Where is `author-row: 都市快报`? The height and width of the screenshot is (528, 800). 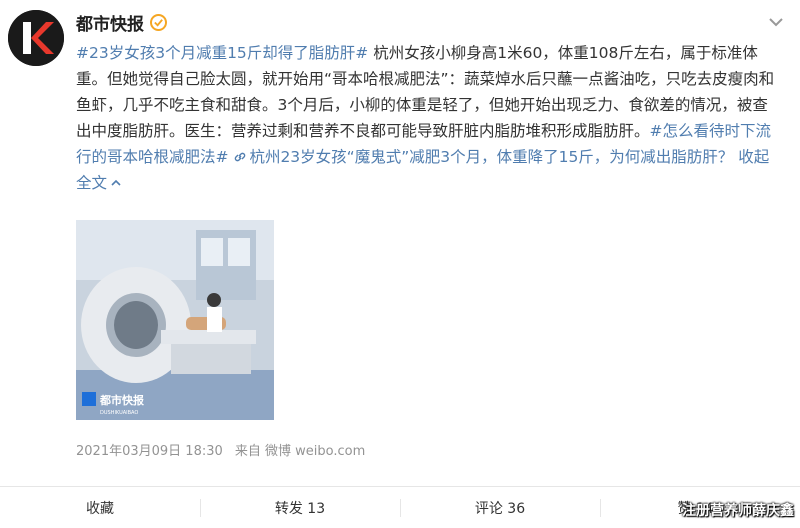
author-row: 都市快报 is located at coordinates (121, 22).